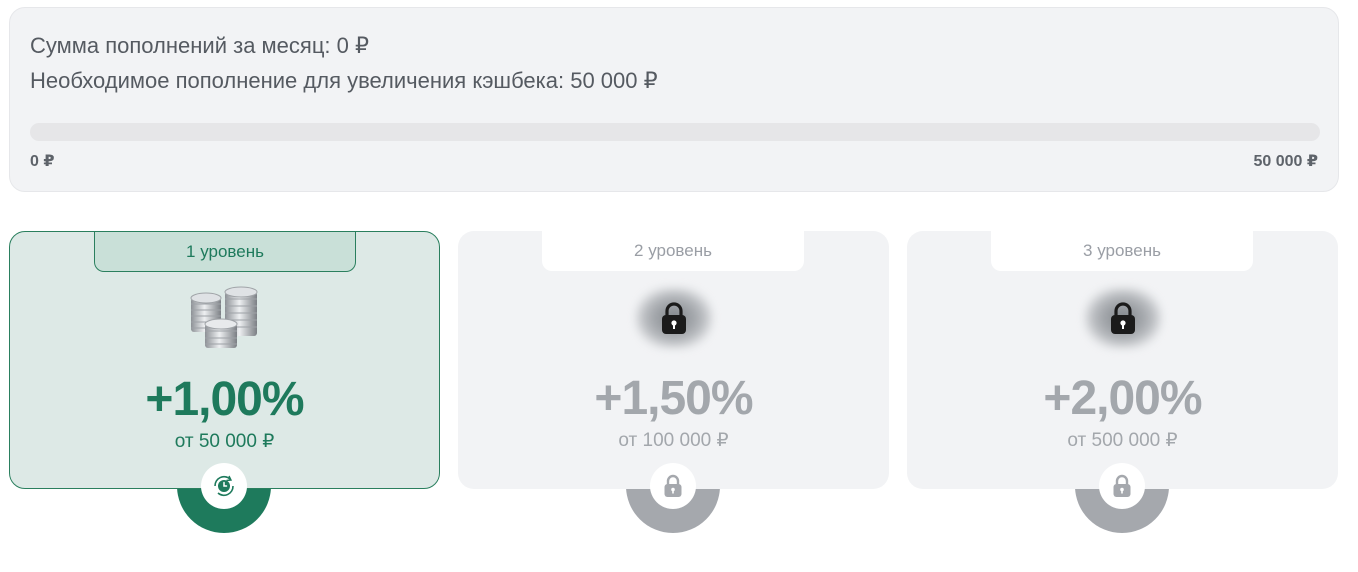  Describe the element at coordinates (673, 251) in the screenshot. I see `level-tab: 2 уровень` at that location.